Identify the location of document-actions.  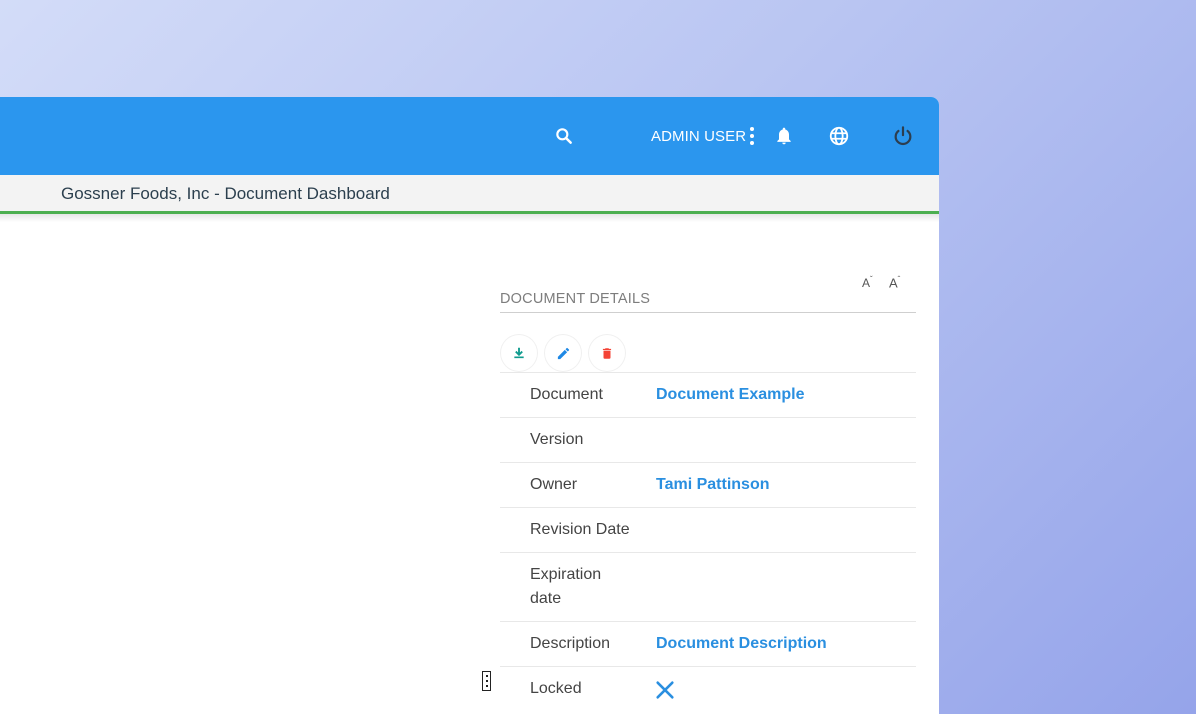
(708, 353).